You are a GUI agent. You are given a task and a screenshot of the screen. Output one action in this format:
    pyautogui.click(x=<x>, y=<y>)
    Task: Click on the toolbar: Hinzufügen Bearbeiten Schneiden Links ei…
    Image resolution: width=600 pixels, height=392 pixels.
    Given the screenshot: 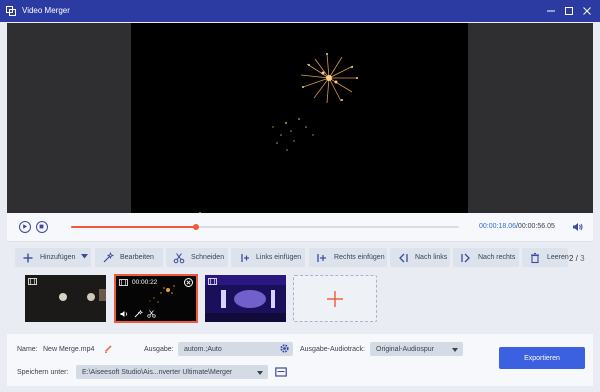 What is the action you would take?
    pyautogui.click(x=300, y=258)
    